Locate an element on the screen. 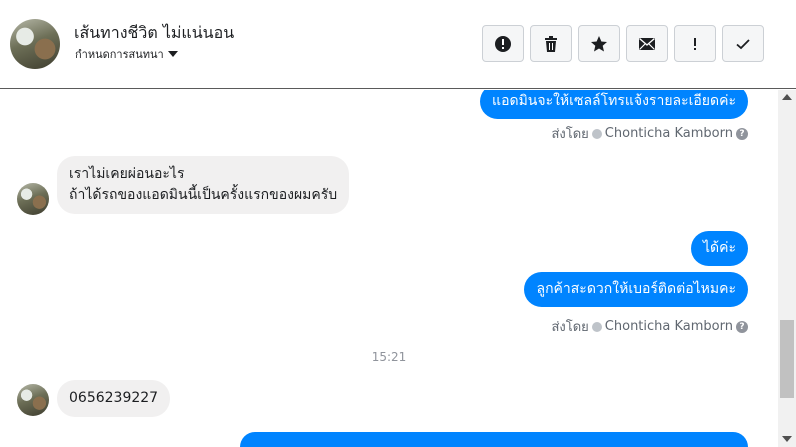  thread-scrollbar is located at coordinates (787, 268).